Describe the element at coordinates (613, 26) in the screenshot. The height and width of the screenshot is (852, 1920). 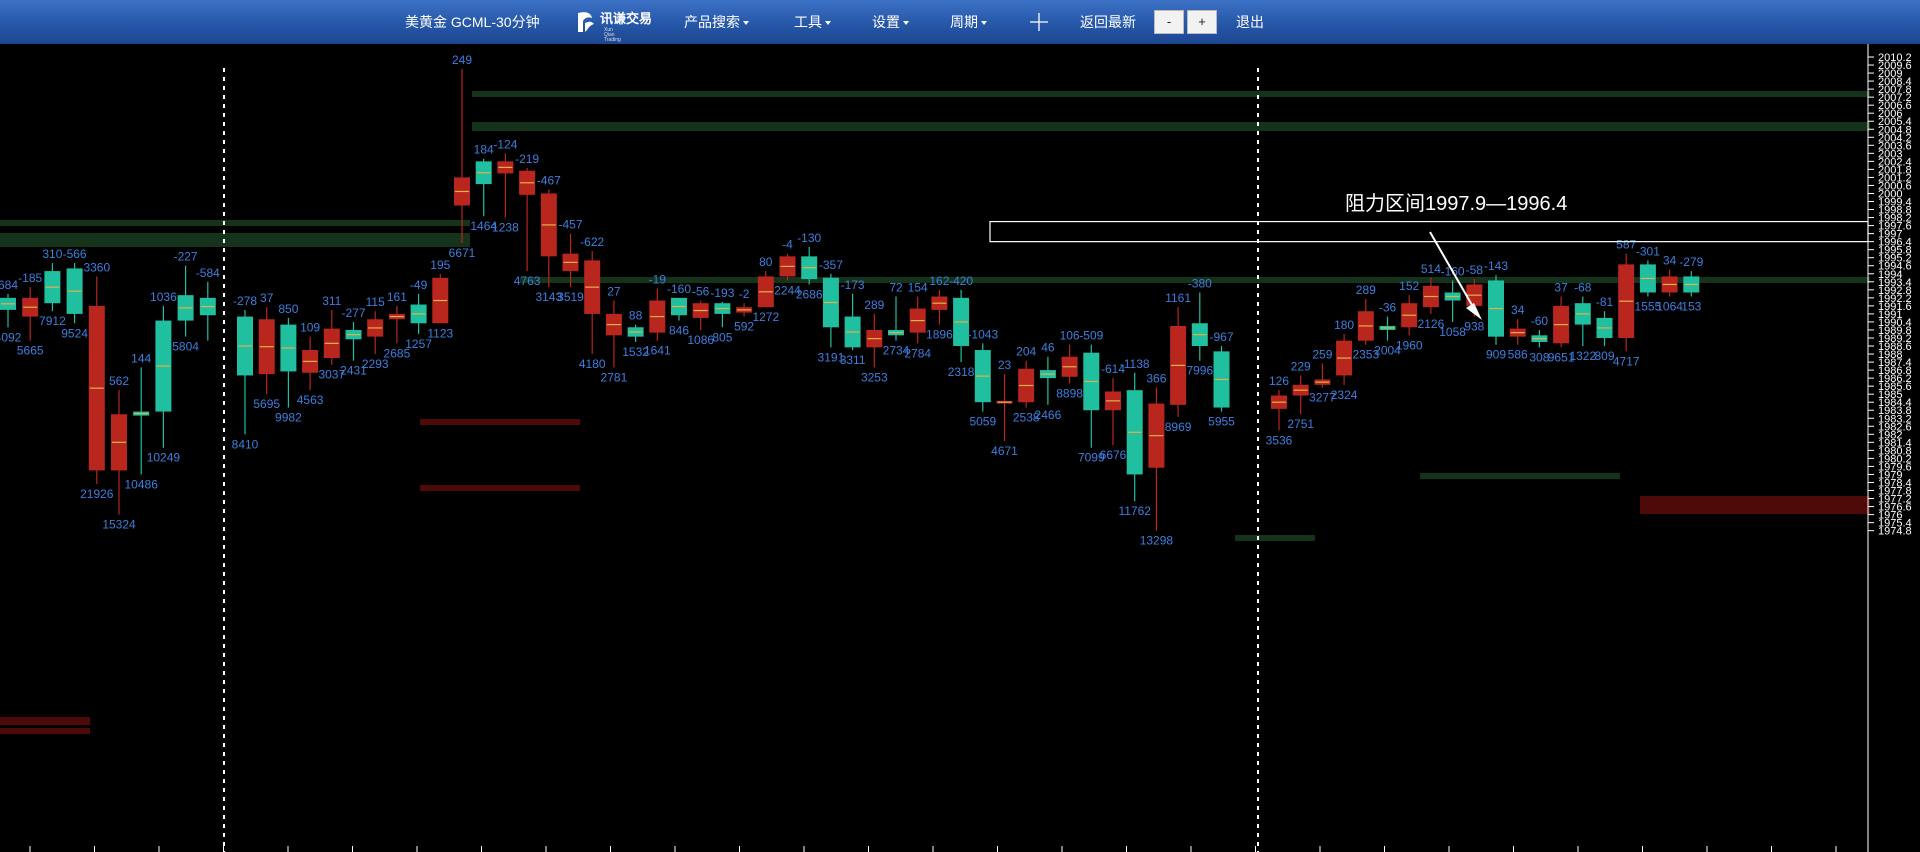
I see `brand-logo: 讯谦交易 Xun Qian Trading` at that location.